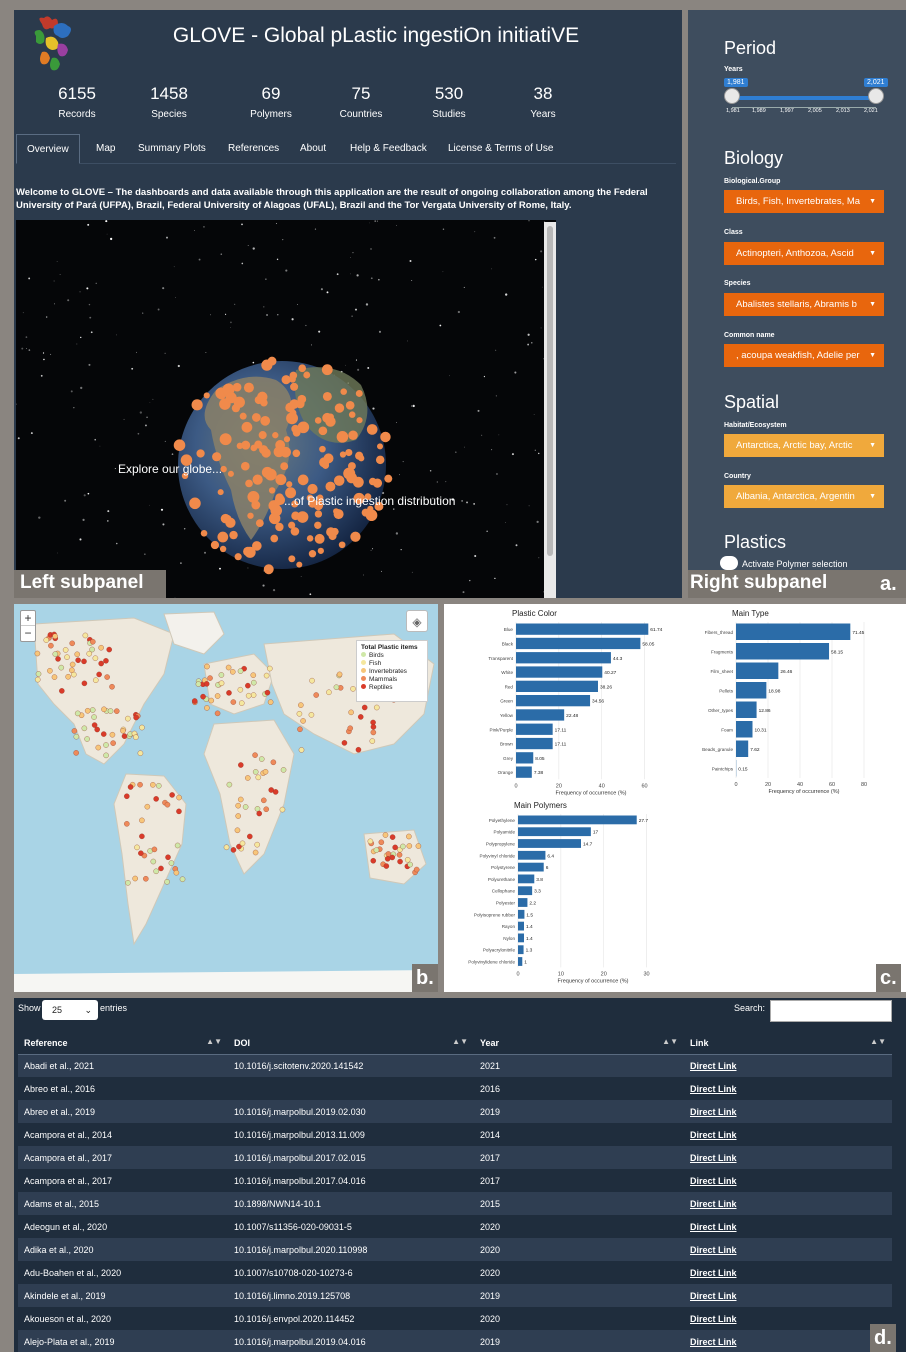 The image size is (906, 1352). What do you see at coordinates (550, 391) in the screenshot?
I see `scrollbar-thumb` at bounding box center [550, 391].